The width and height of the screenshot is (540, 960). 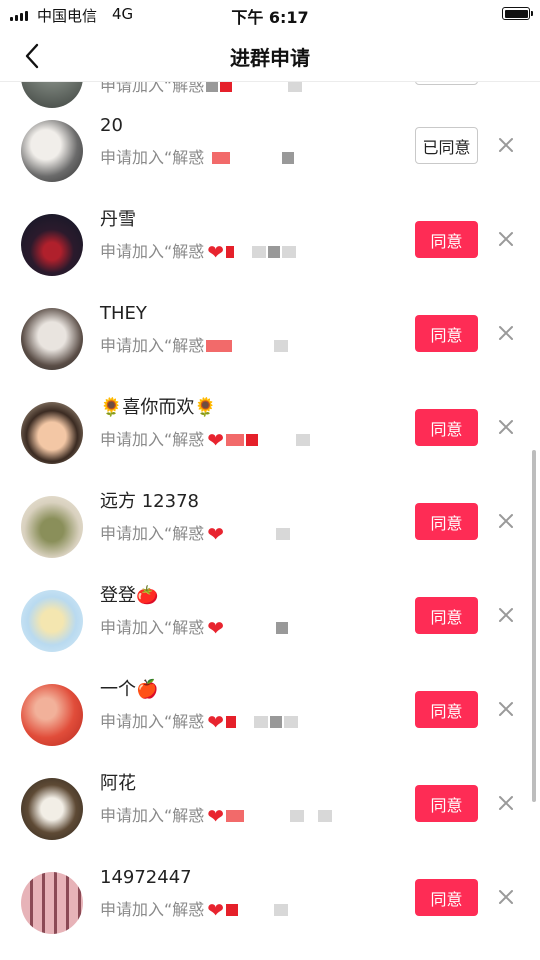 What do you see at coordinates (123, 313) in the screenshot?
I see `applicant-name: THEY` at bounding box center [123, 313].